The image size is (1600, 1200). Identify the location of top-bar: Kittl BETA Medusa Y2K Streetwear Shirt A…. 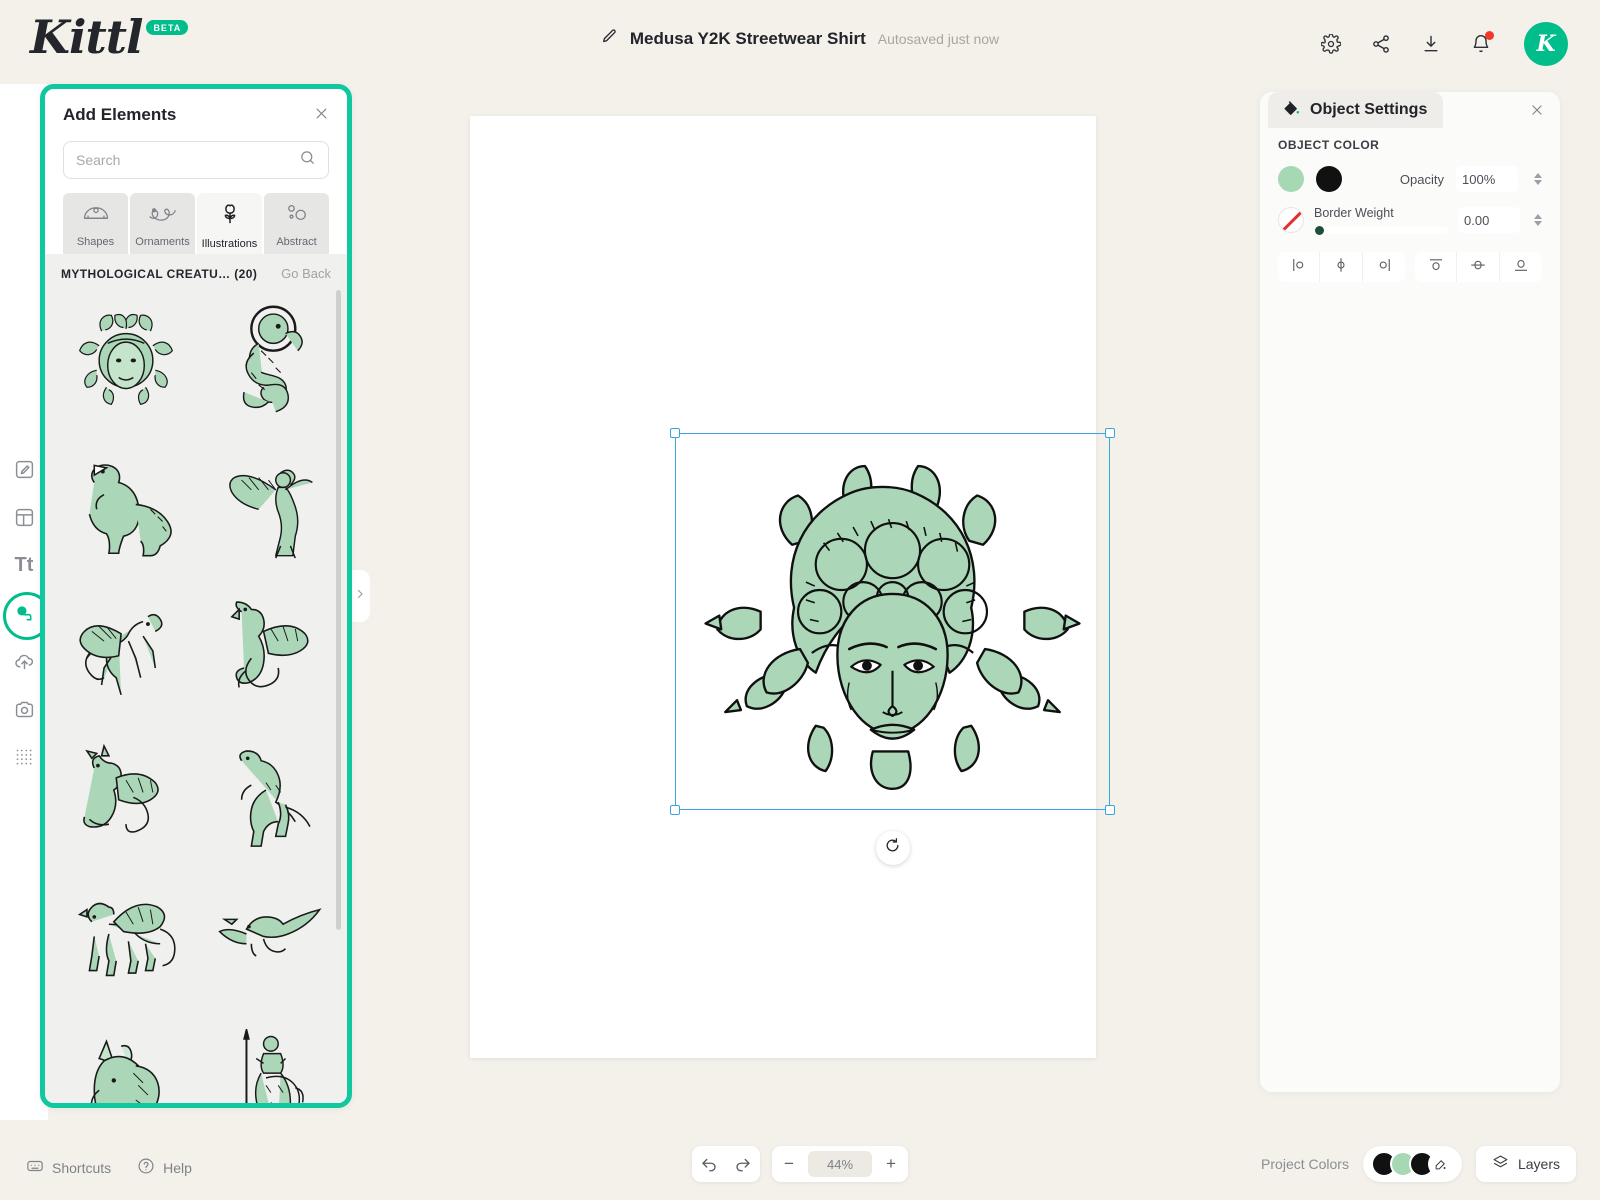
(800, 42).